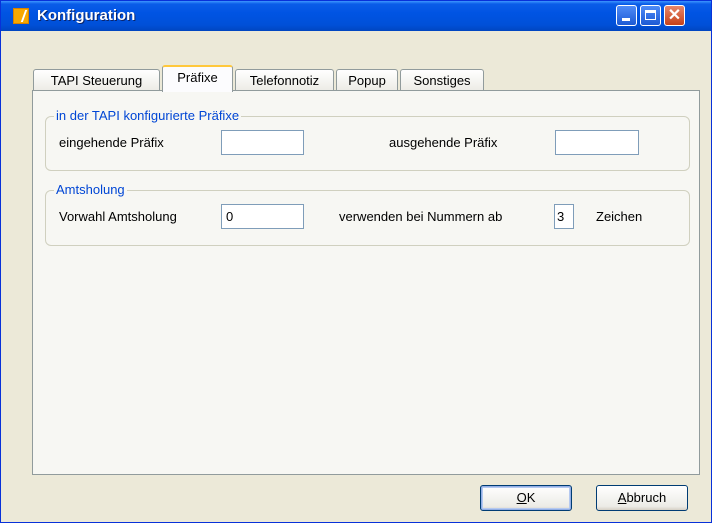  I want to click on title-bar: Konfiguration ✕, so click(356, 16).